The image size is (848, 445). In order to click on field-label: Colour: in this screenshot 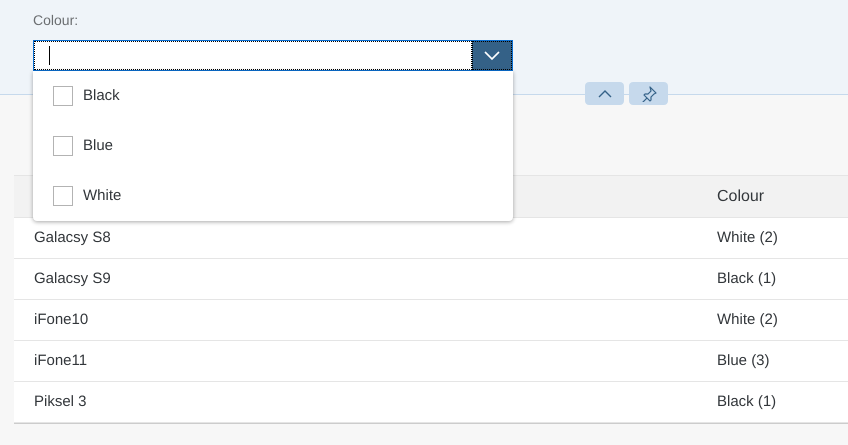, I will do `click(55, 20)`.